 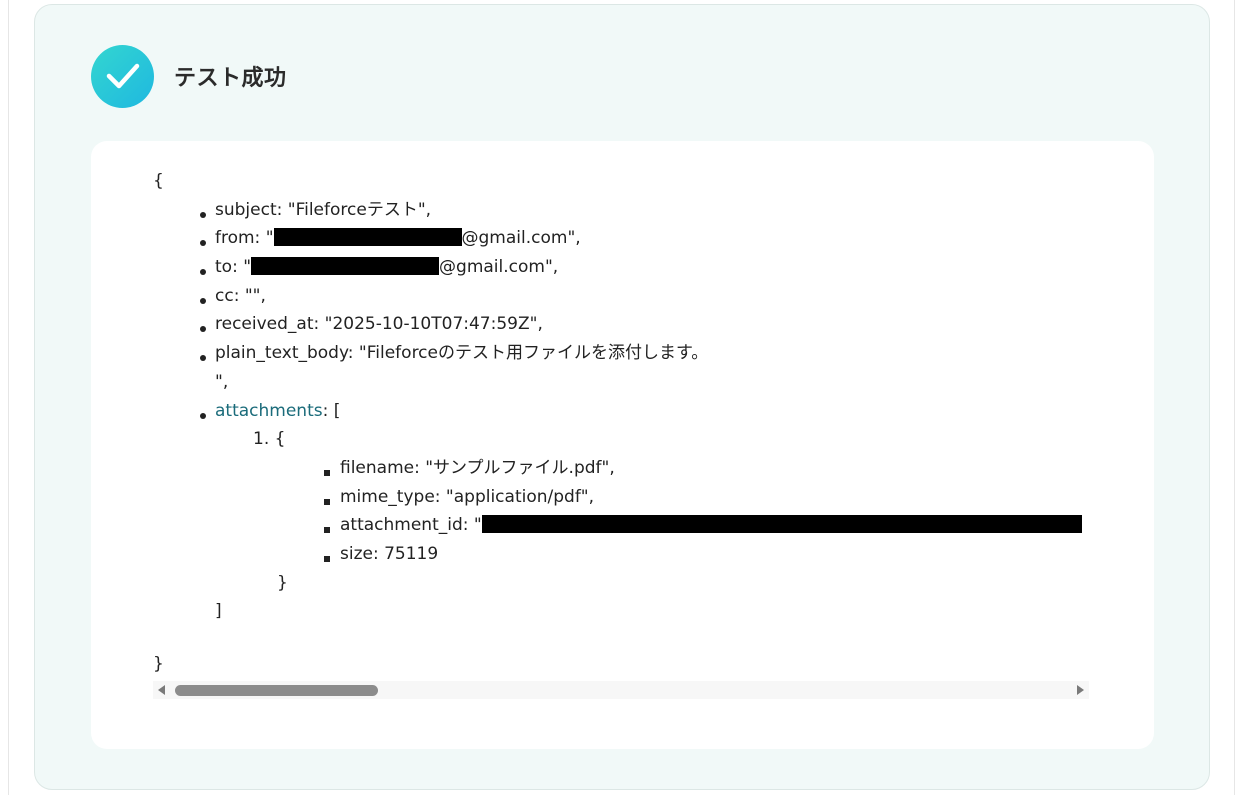 I want to click on open-brace: {, so click(x=158, y=181).